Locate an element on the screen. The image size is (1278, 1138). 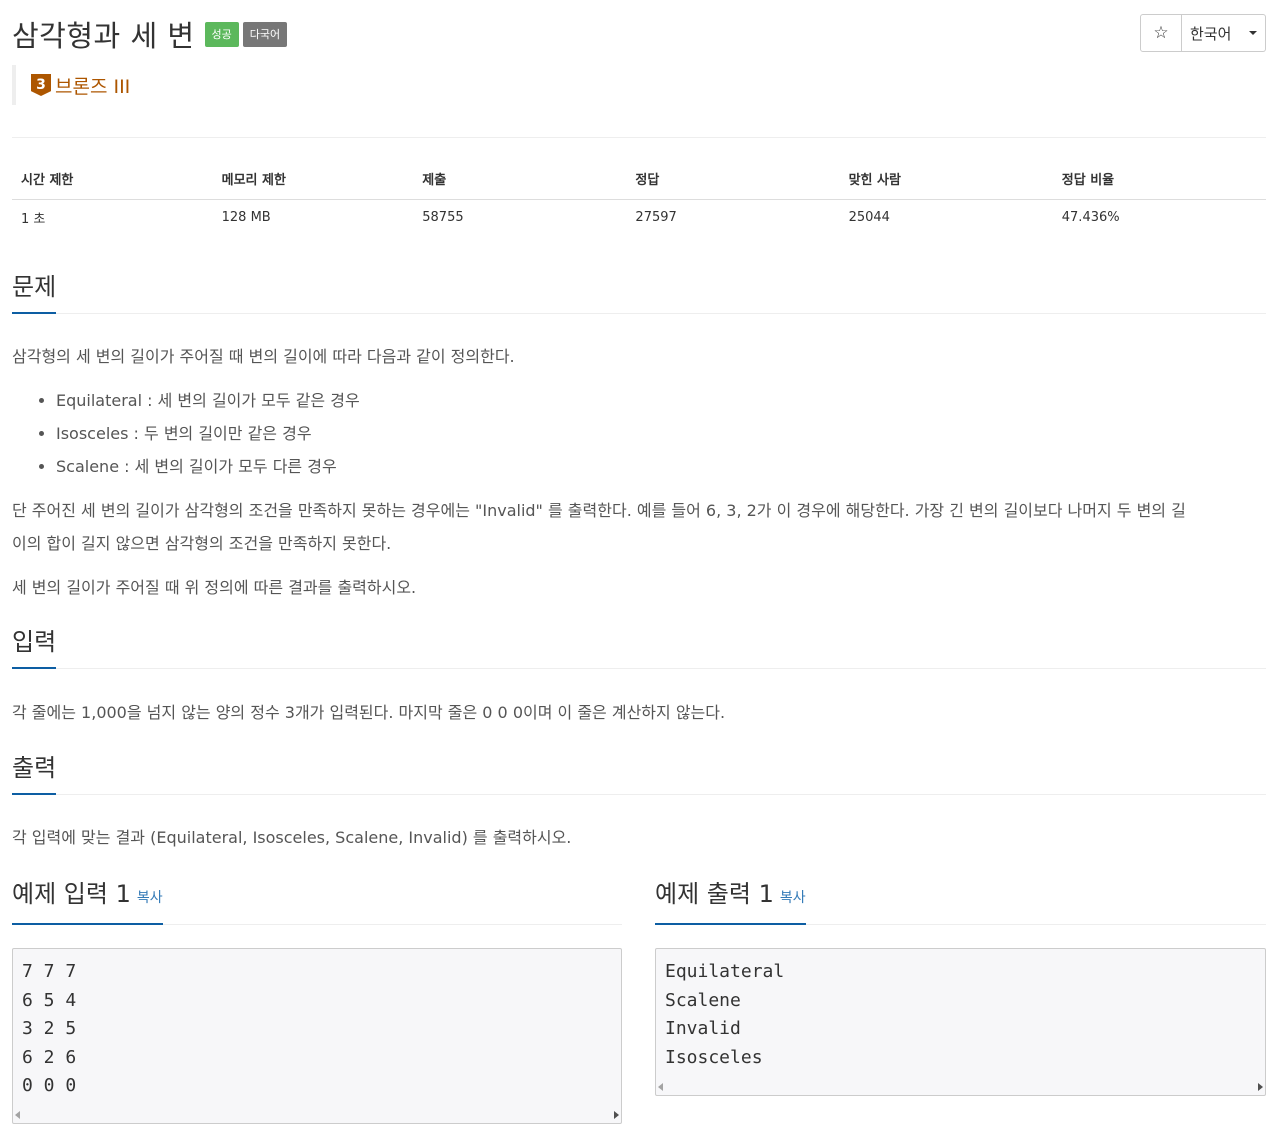
input-header: 입력 is located at coordinates (639, 647).